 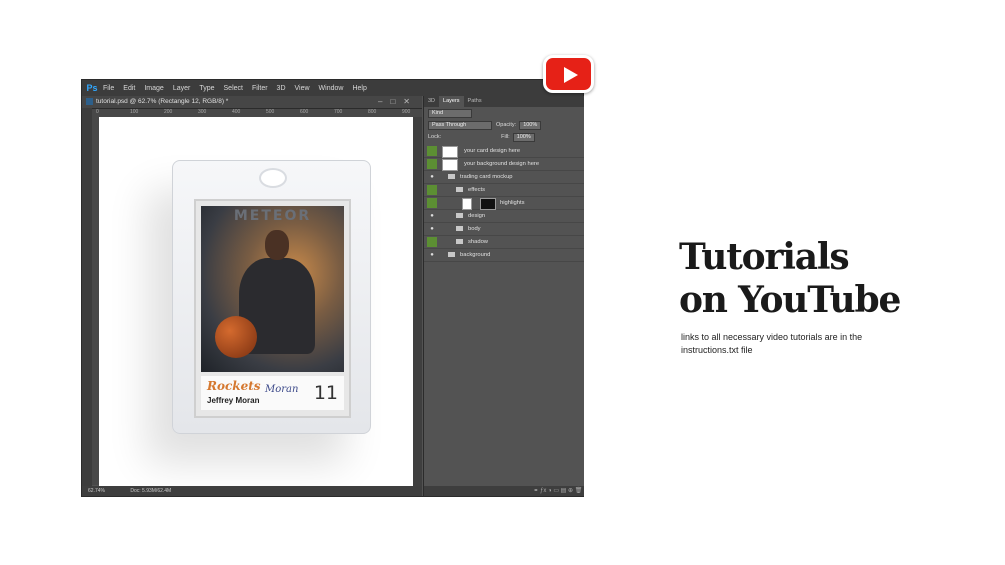 I want to click on menu-file: File, so click(x=108, y=88).